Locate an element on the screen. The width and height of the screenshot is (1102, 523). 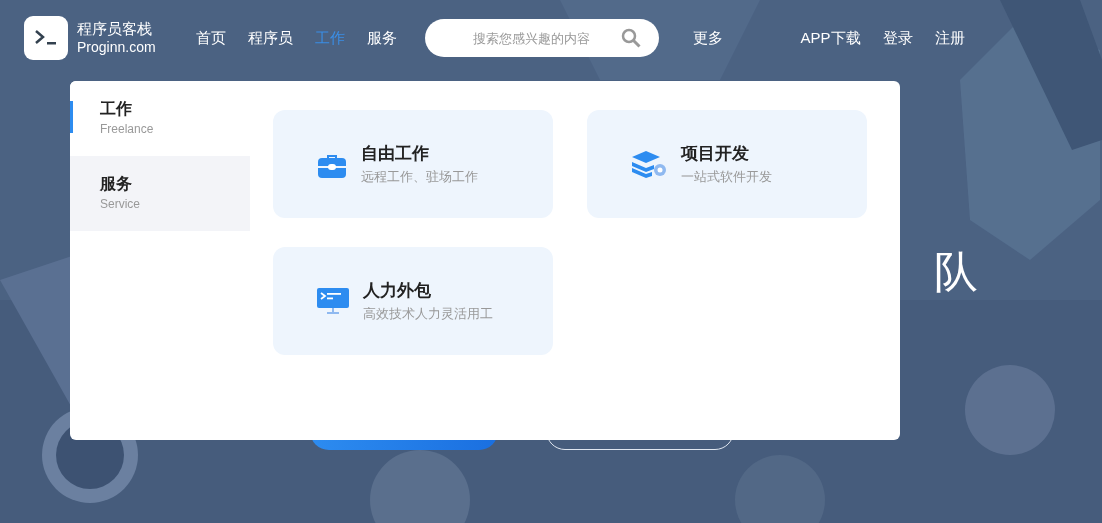
logo-icon is located at coordinates (46, 38).